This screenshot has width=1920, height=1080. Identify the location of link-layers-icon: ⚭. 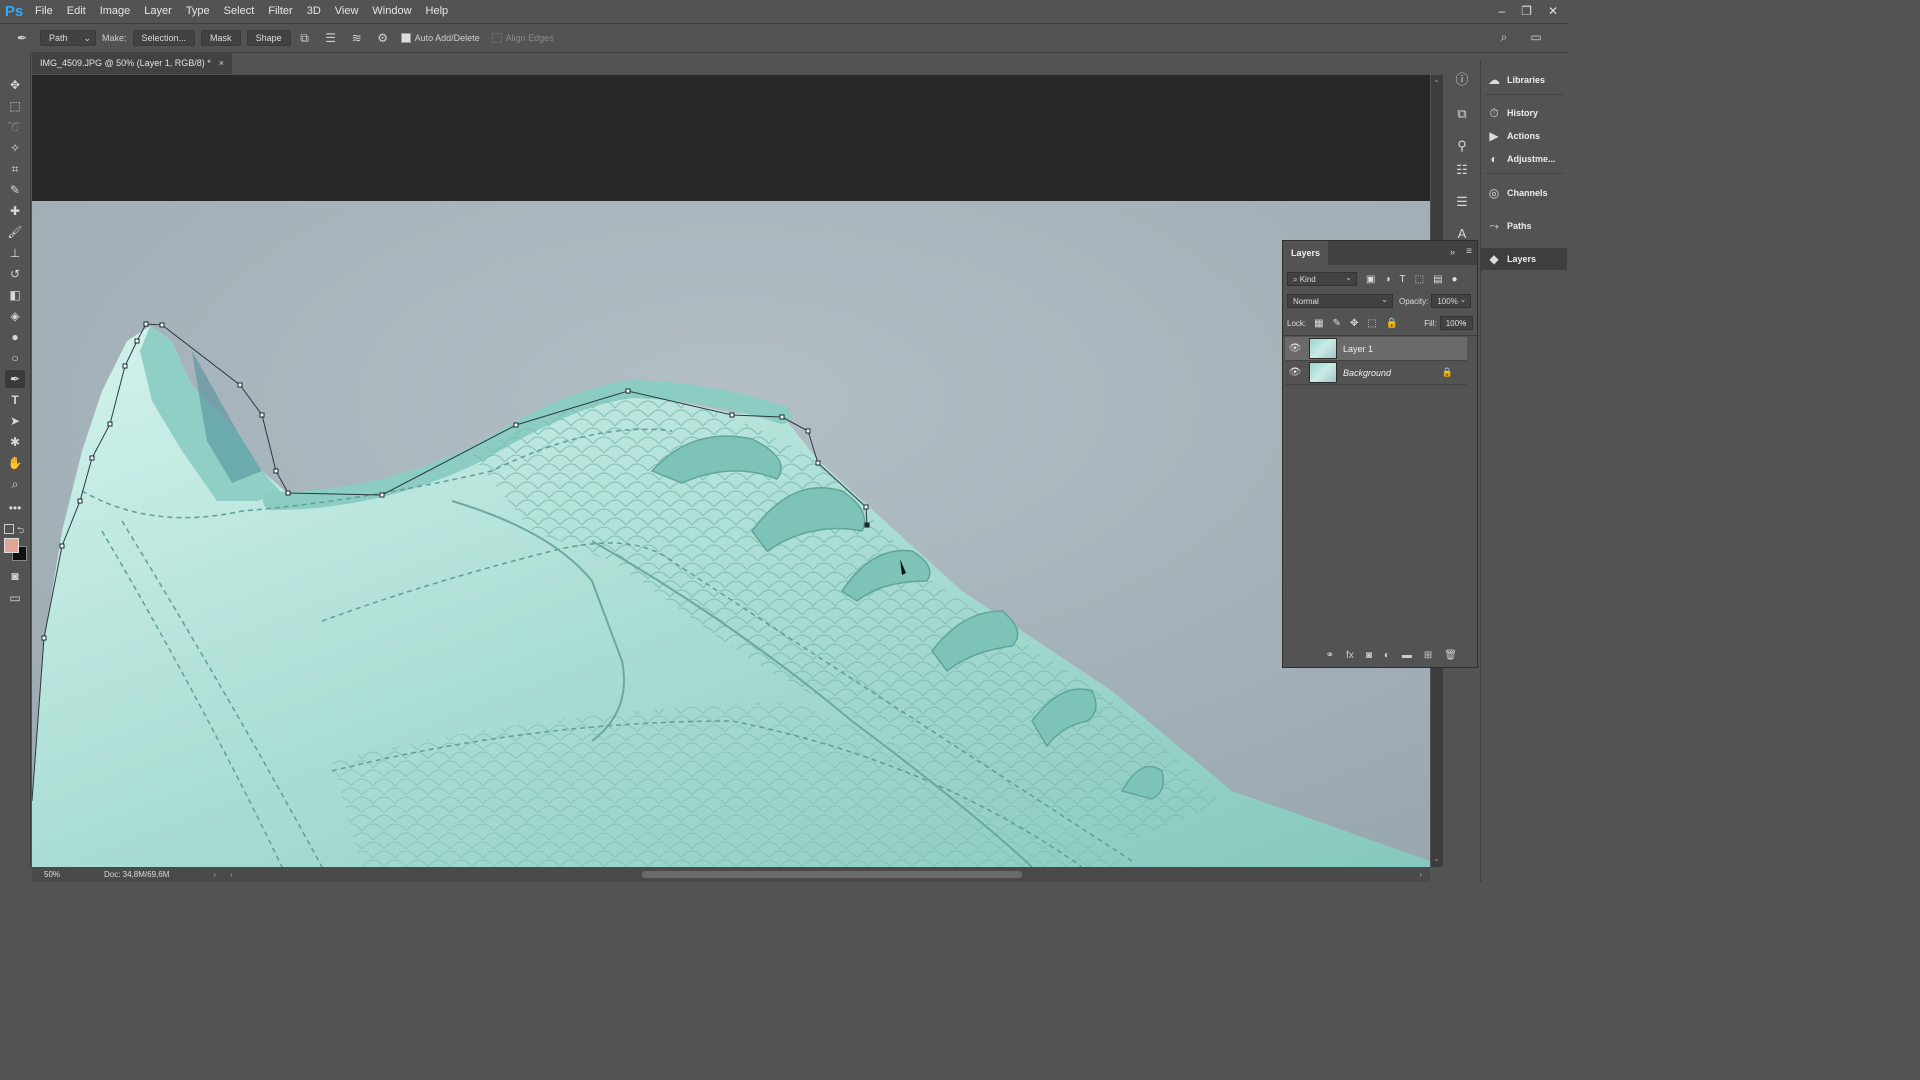
(1330, 655).